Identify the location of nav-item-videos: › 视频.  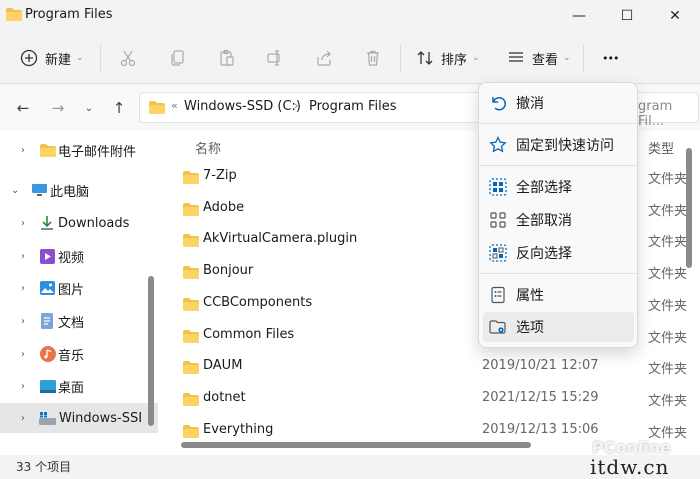
(79, 256).